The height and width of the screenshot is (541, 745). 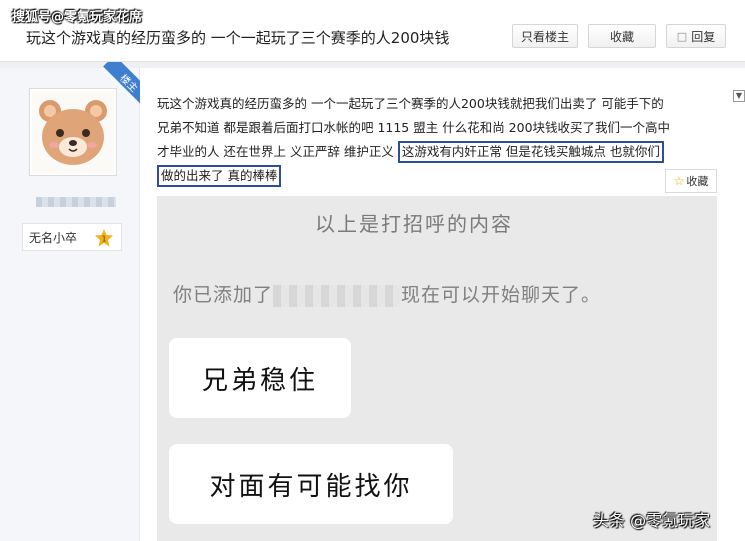 I want to click on added-suffix: 现在可以开始聊天了。, so click(x=501, y=295).